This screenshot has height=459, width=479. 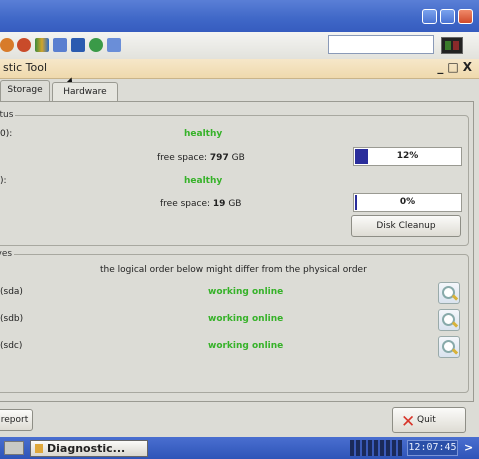 I want to click on usage-bar: 0%, so click(x=407, y=202).